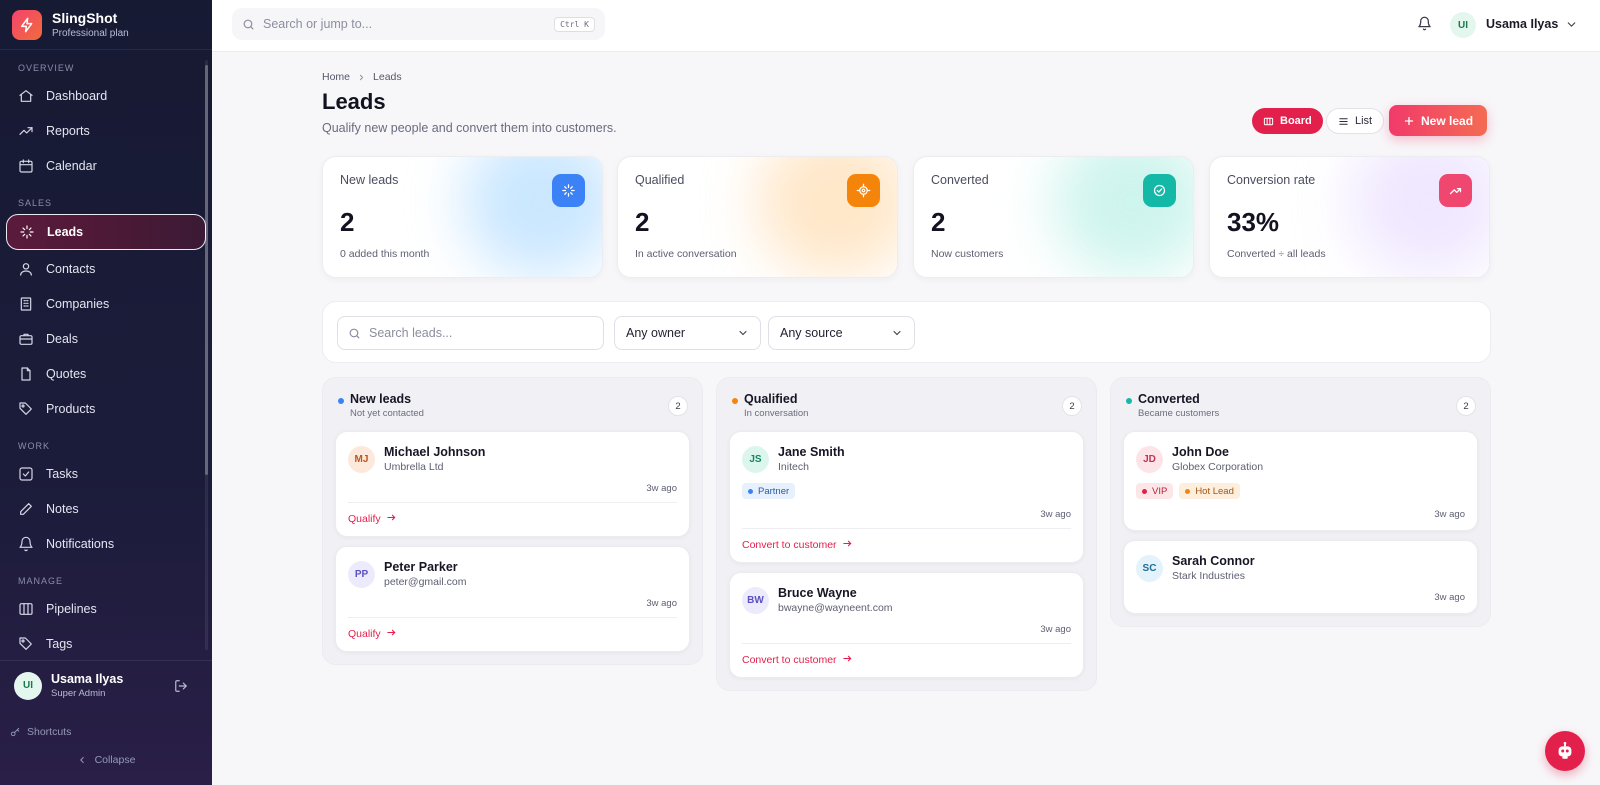  What do you see at coordinates (418, 24) in the screenshot?
I see `global-search-input: Search or jump to... Ctrl K` at bounding box center [418, 24].